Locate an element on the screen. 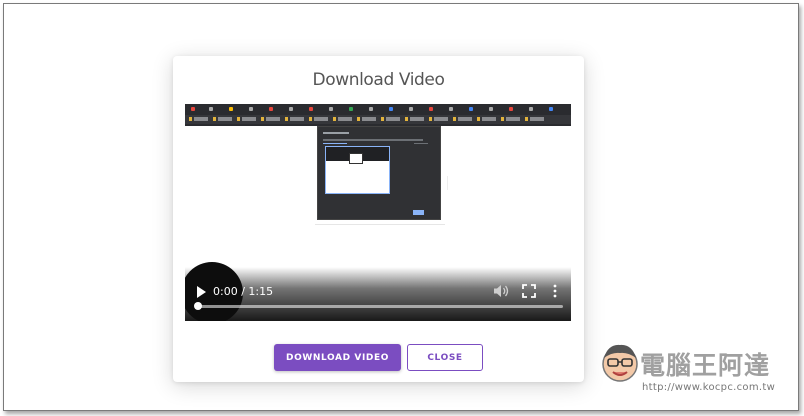 The height and width of the screenshot is (416, 804). dialog-title: Download Video is located at coordinates (378, 80).